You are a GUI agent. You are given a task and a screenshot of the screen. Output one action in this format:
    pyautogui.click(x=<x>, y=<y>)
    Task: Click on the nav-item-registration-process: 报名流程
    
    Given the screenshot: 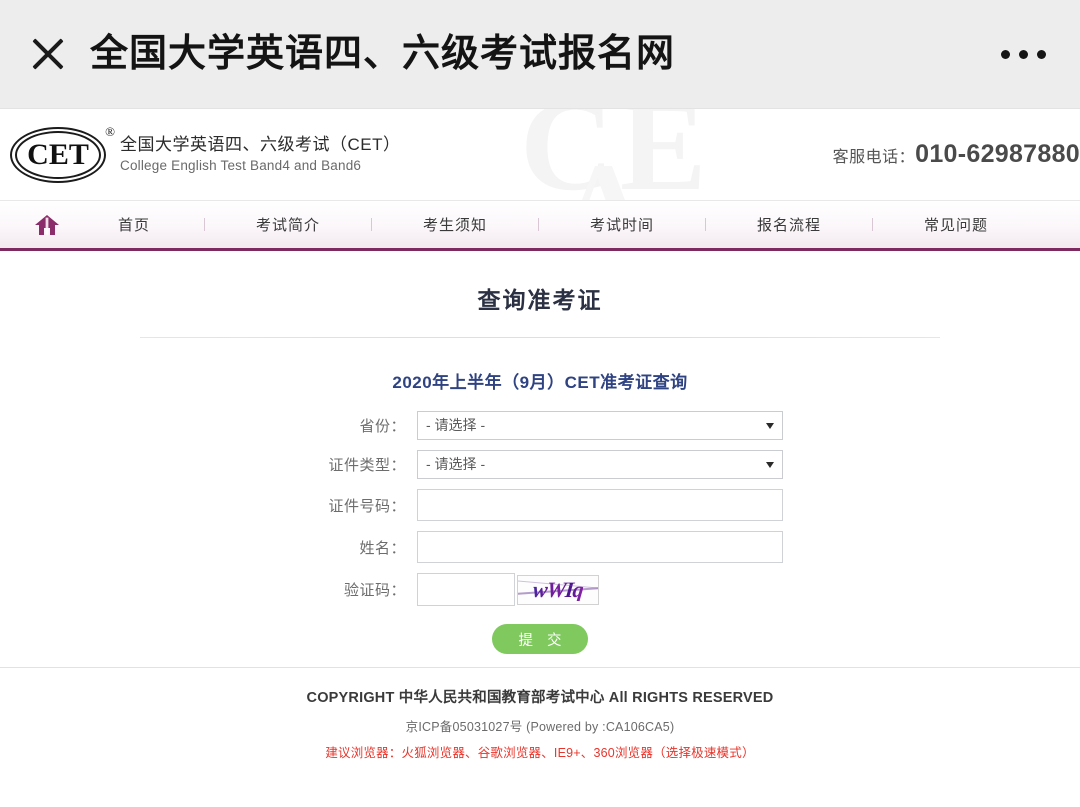 What is the action you would take?
    pyautogui.click(x=789, y=224)
    